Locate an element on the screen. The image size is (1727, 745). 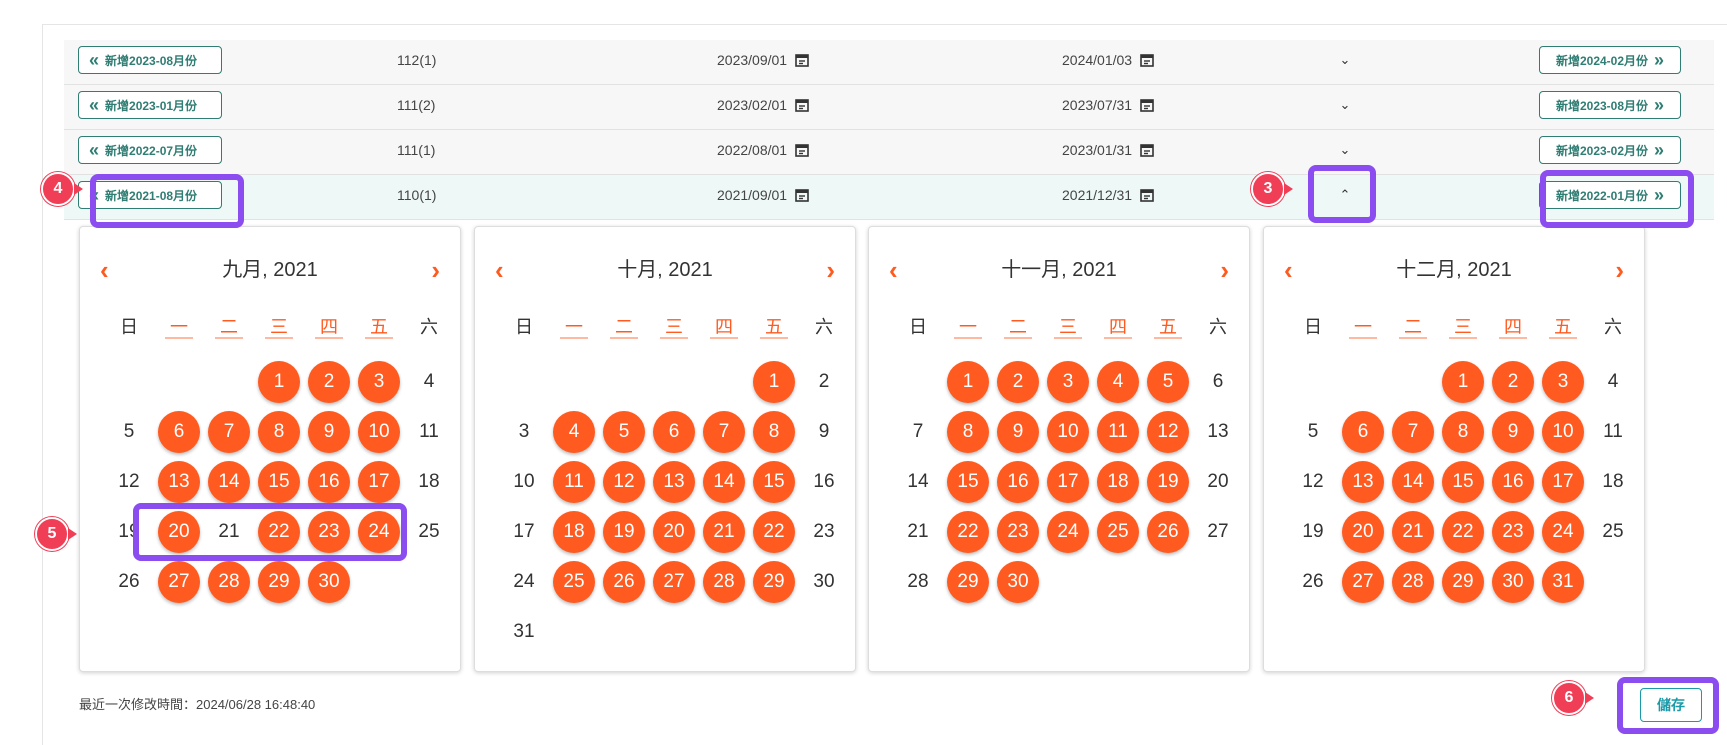
calendar-day: 16 is located at coordinates (824, 482).